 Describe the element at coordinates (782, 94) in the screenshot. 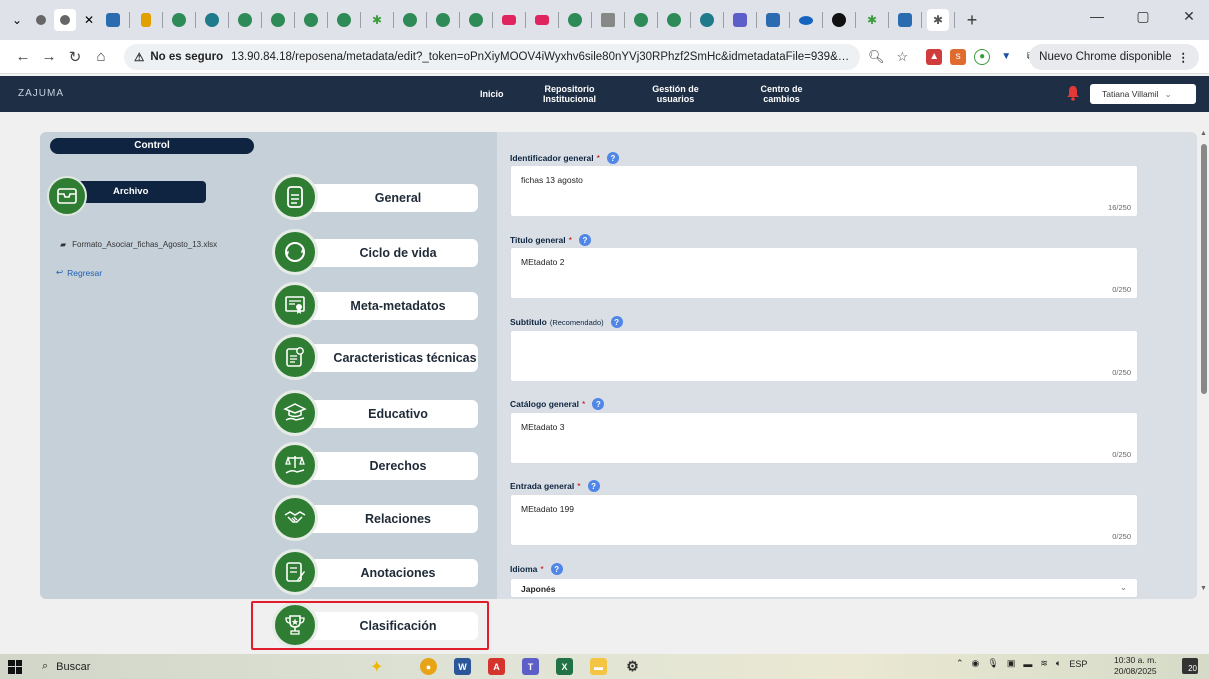

I see `nav-centro-cambios: Centro de cambios` at that location.